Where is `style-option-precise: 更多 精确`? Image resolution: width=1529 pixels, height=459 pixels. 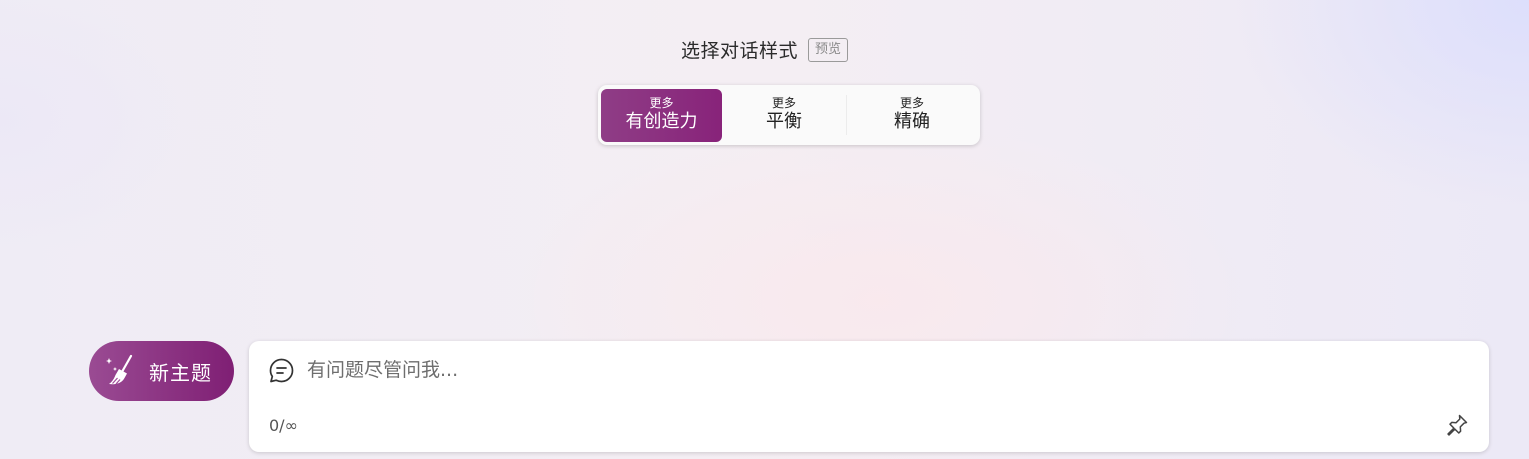
style-option-precise: 更多 精确 is located at coordinates (912, 115).